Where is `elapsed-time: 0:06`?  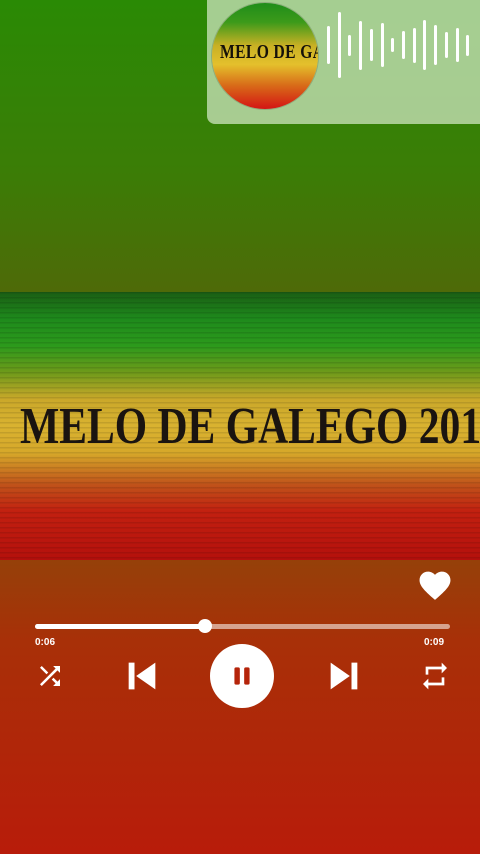
elapsed-time: 0:06 is located at coordinates (45, 642).